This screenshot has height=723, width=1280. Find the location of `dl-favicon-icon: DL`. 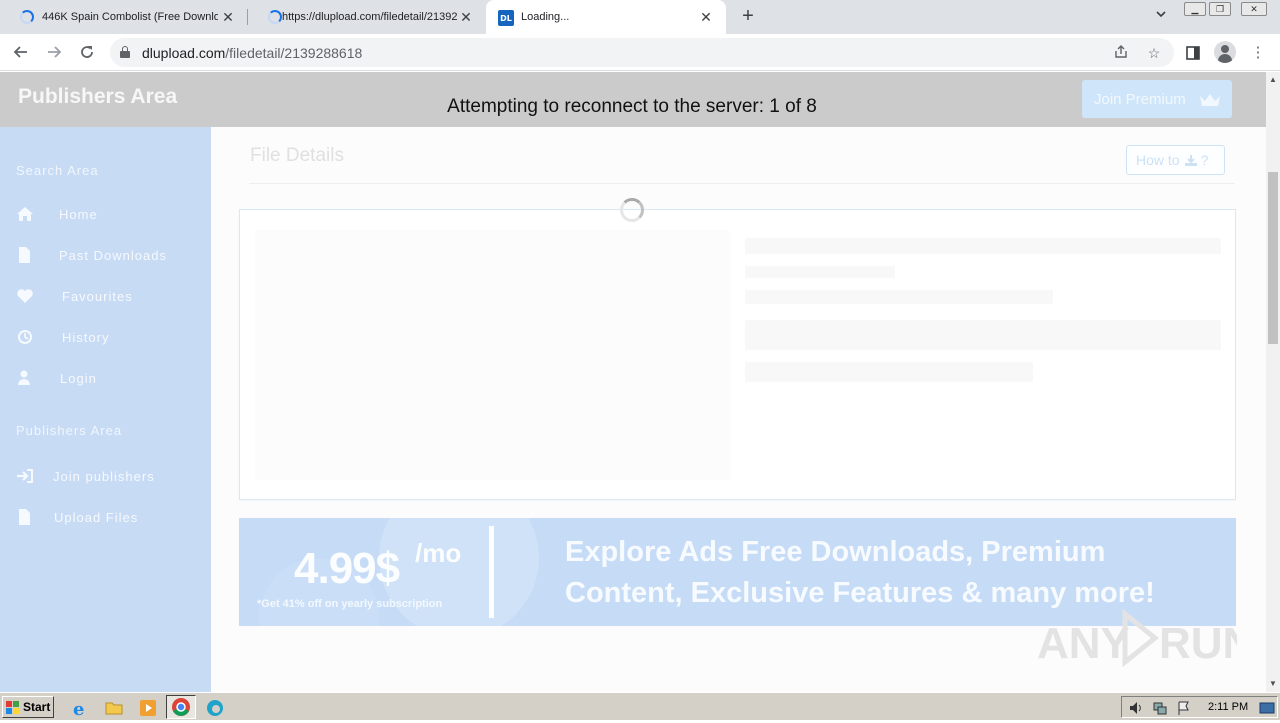

dl-favicon-icon: DL is located at coordinates (506, 18).